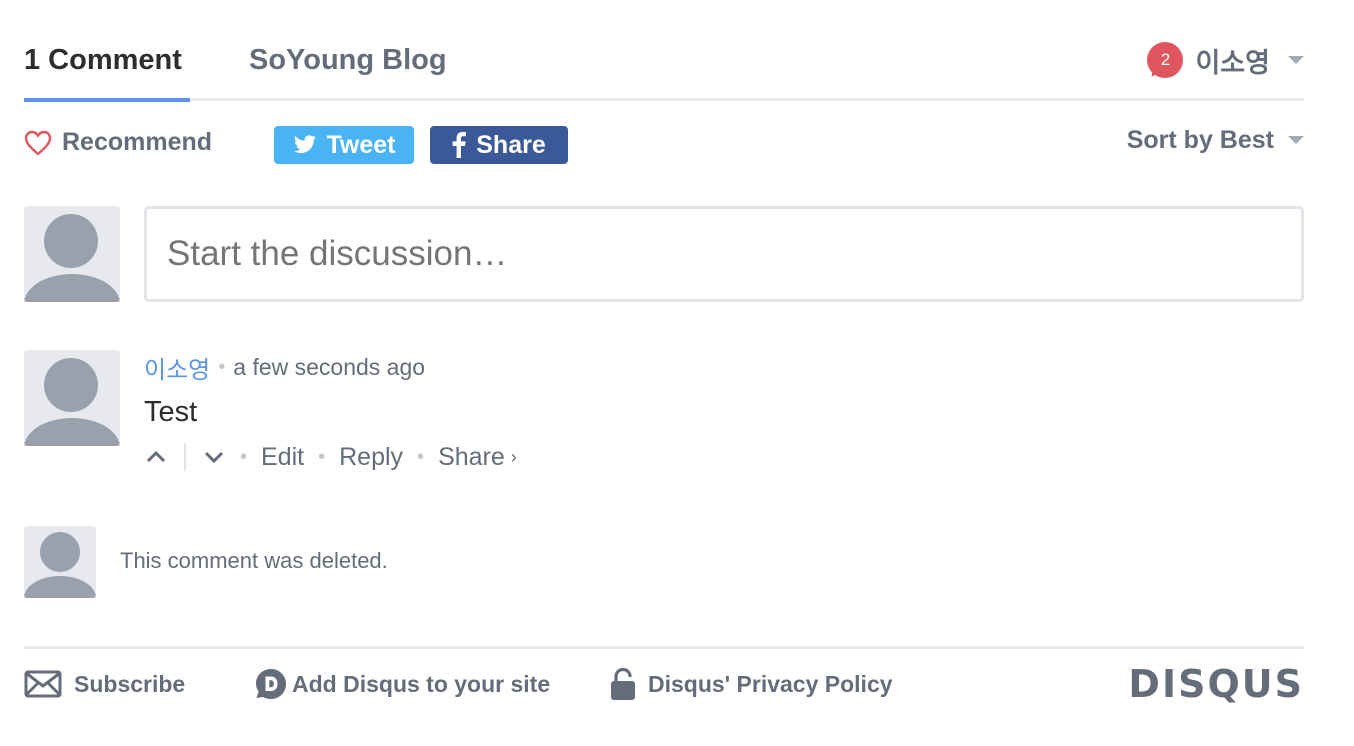 This screenshot has height=746, width=1354. I want to click on upvote-icon, so click(156, 457).